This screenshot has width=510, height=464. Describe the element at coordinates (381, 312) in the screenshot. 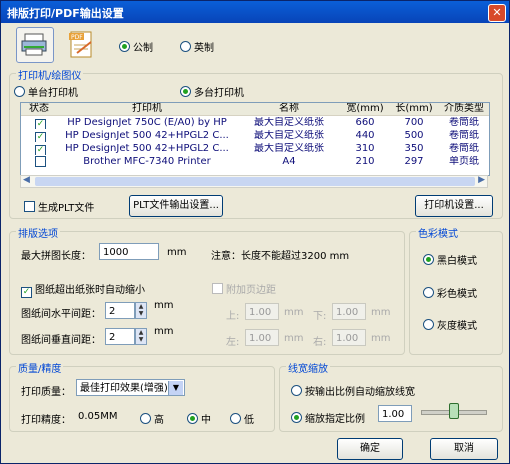

I see `margin-bottom-unit: mm` at that location.